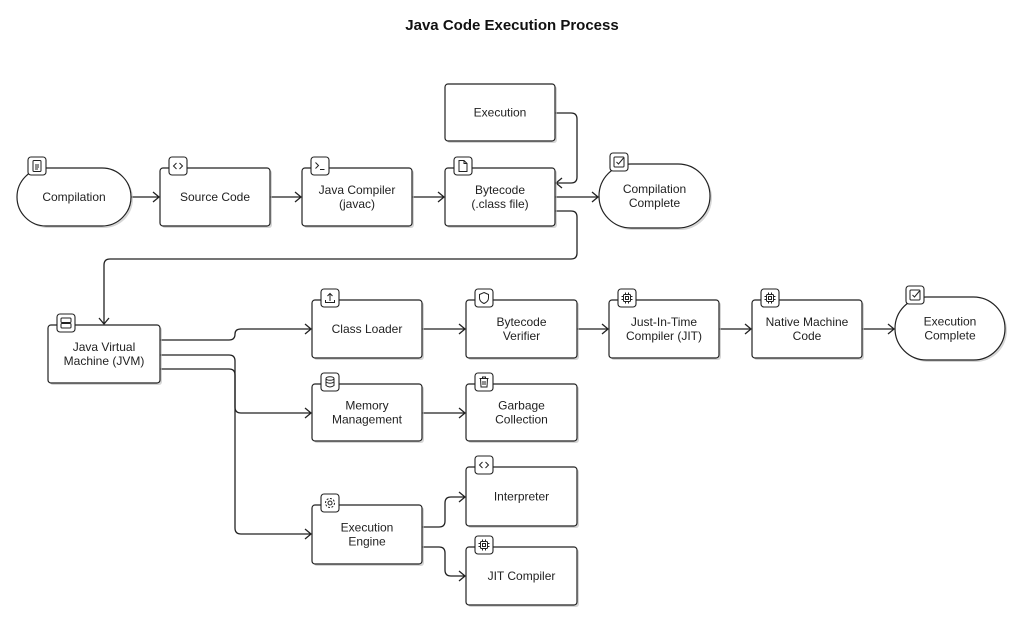 The image size is (1024, 623). What do you see at coordinates (521, 420) in the screenshot?
I see `node-label: Collection` at bounding box center [521, 420].